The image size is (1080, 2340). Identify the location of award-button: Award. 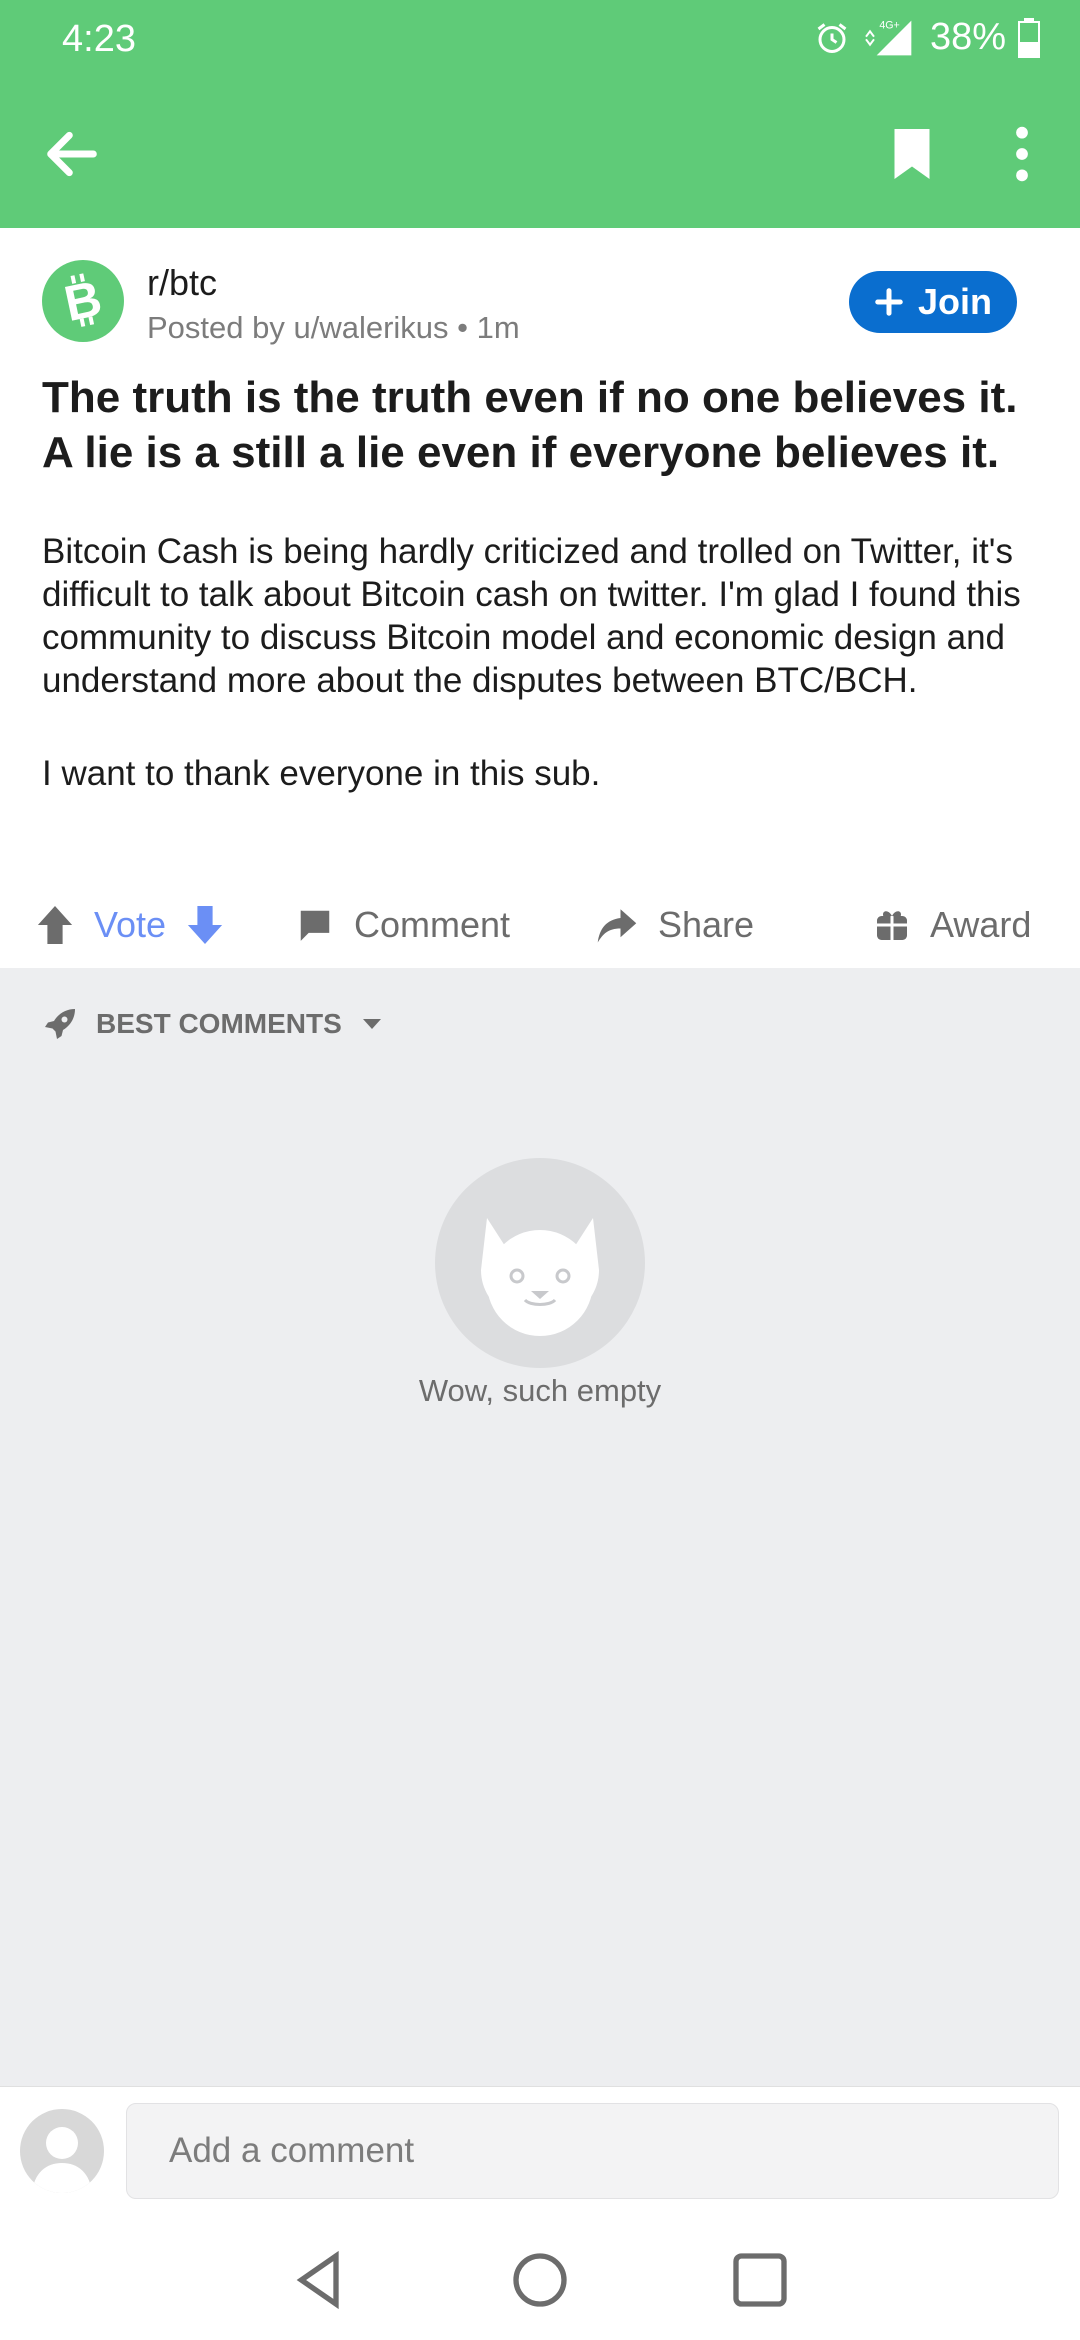
(952, 925).